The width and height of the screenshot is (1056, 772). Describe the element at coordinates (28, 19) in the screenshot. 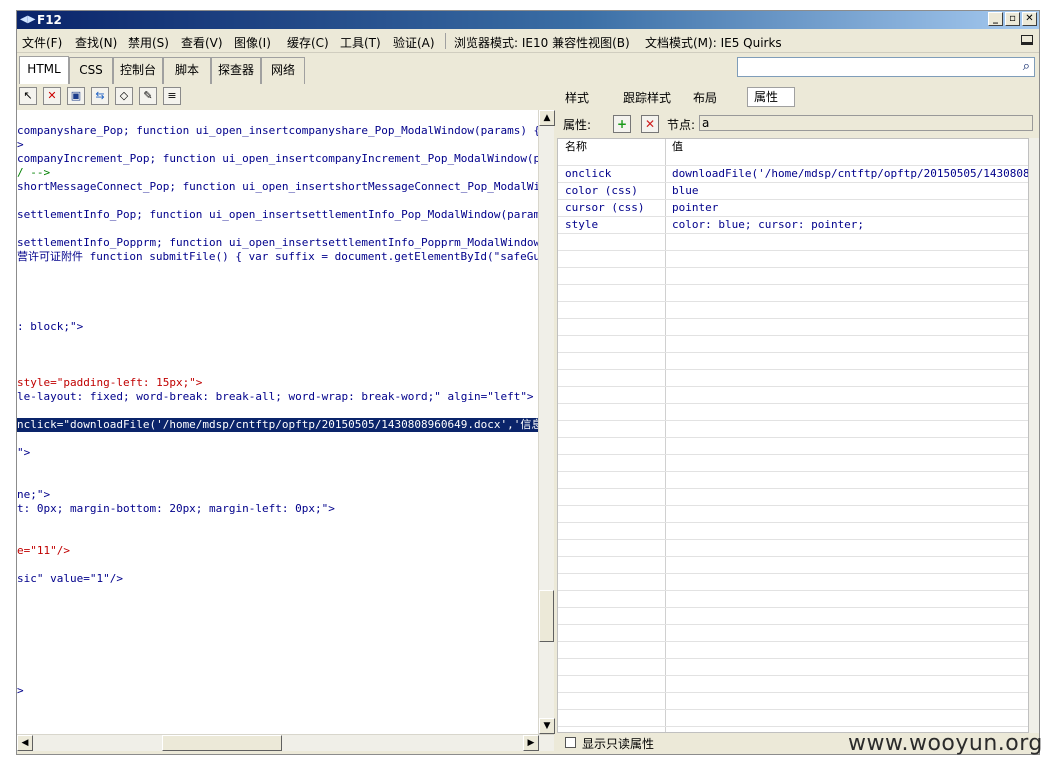

I see `ie-devtools-icon: ◀▶` at that location.